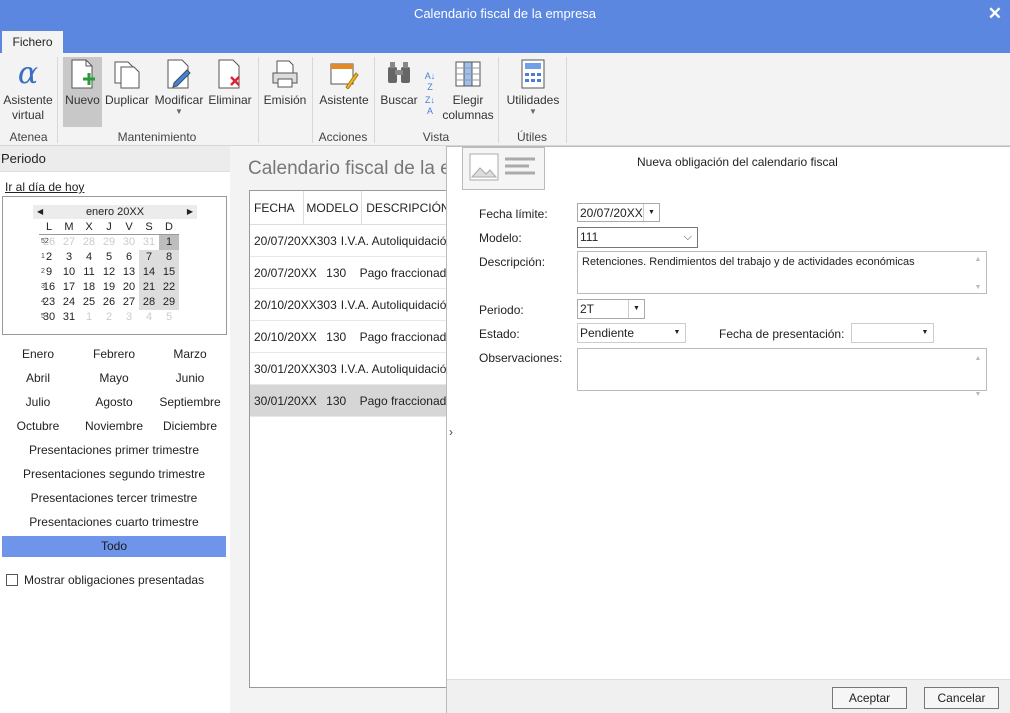  Describe the element at coordinates (114, 358) in the screenshot. I see `month-item: Febrero` at that location.